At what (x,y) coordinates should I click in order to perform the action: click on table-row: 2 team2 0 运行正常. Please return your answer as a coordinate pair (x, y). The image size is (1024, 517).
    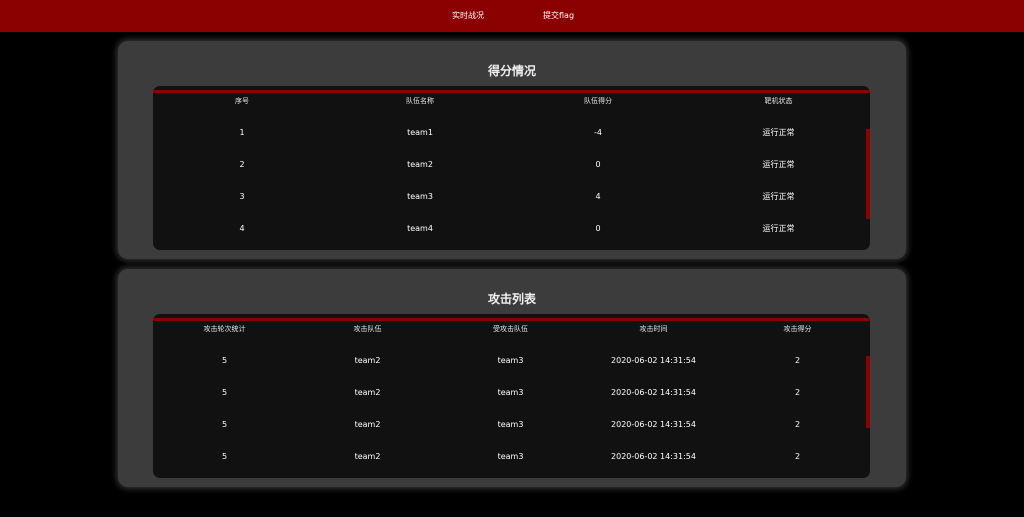
    Looking at the image, I should click on (511, 165).